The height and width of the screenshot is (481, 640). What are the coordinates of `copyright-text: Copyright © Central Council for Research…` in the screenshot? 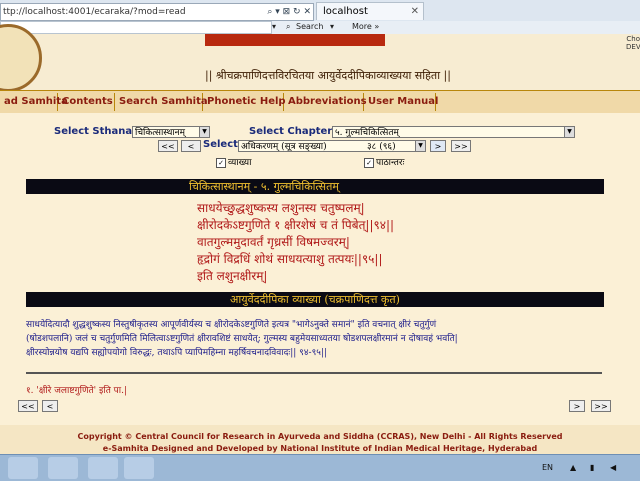 It's located at (320, 436).